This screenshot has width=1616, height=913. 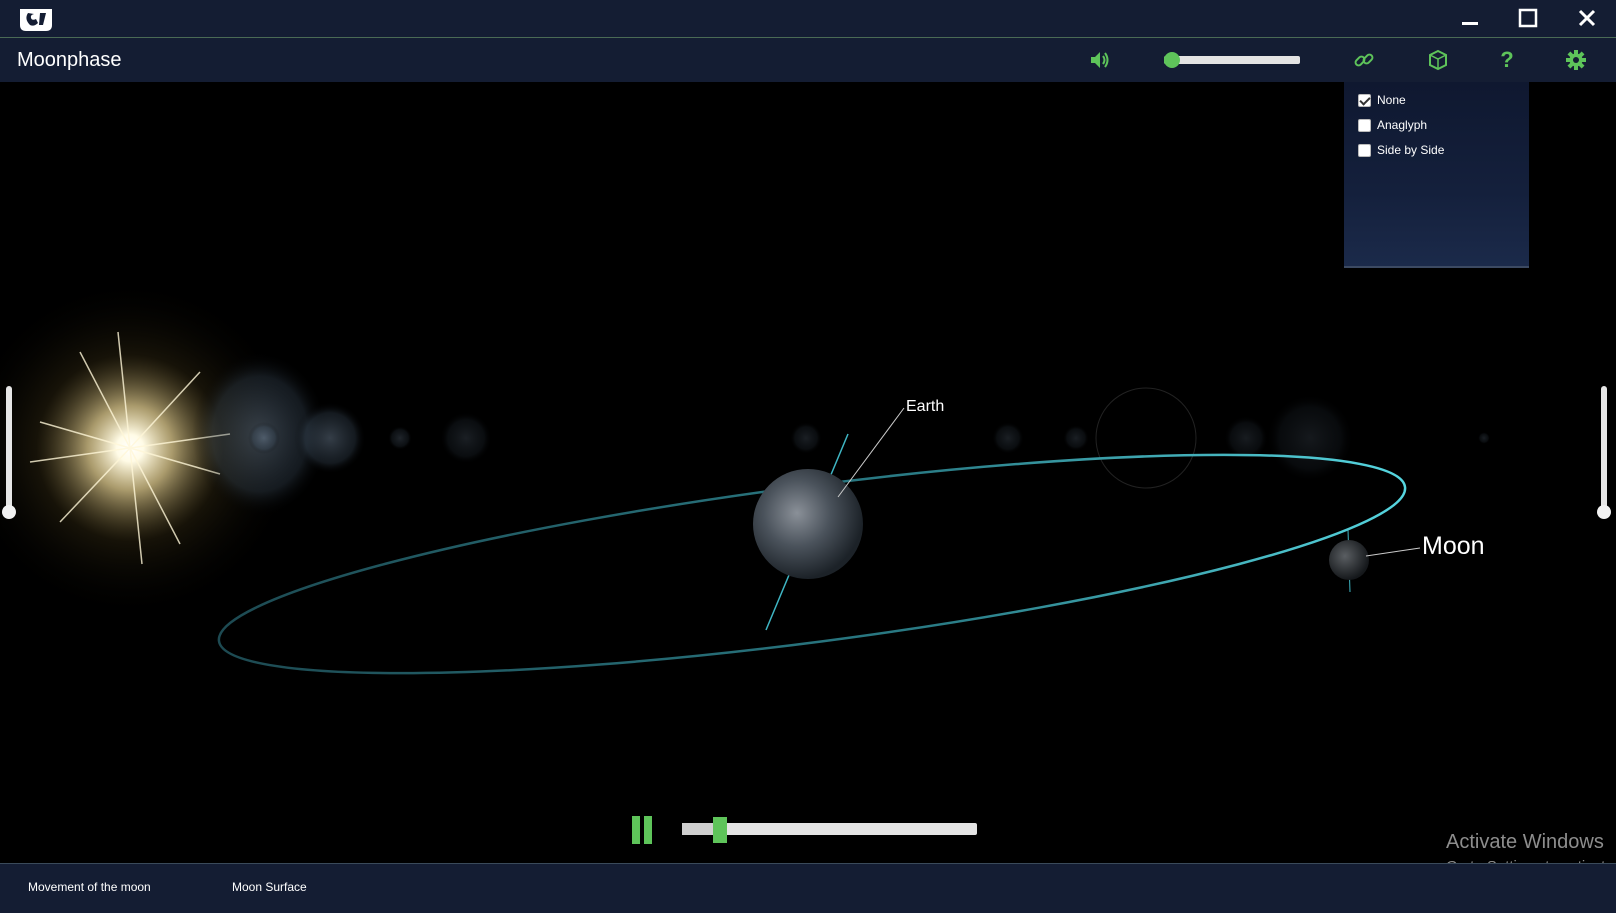 I want to click on tab-moon-surface: Moon Surface, so click(x=269, y=887).